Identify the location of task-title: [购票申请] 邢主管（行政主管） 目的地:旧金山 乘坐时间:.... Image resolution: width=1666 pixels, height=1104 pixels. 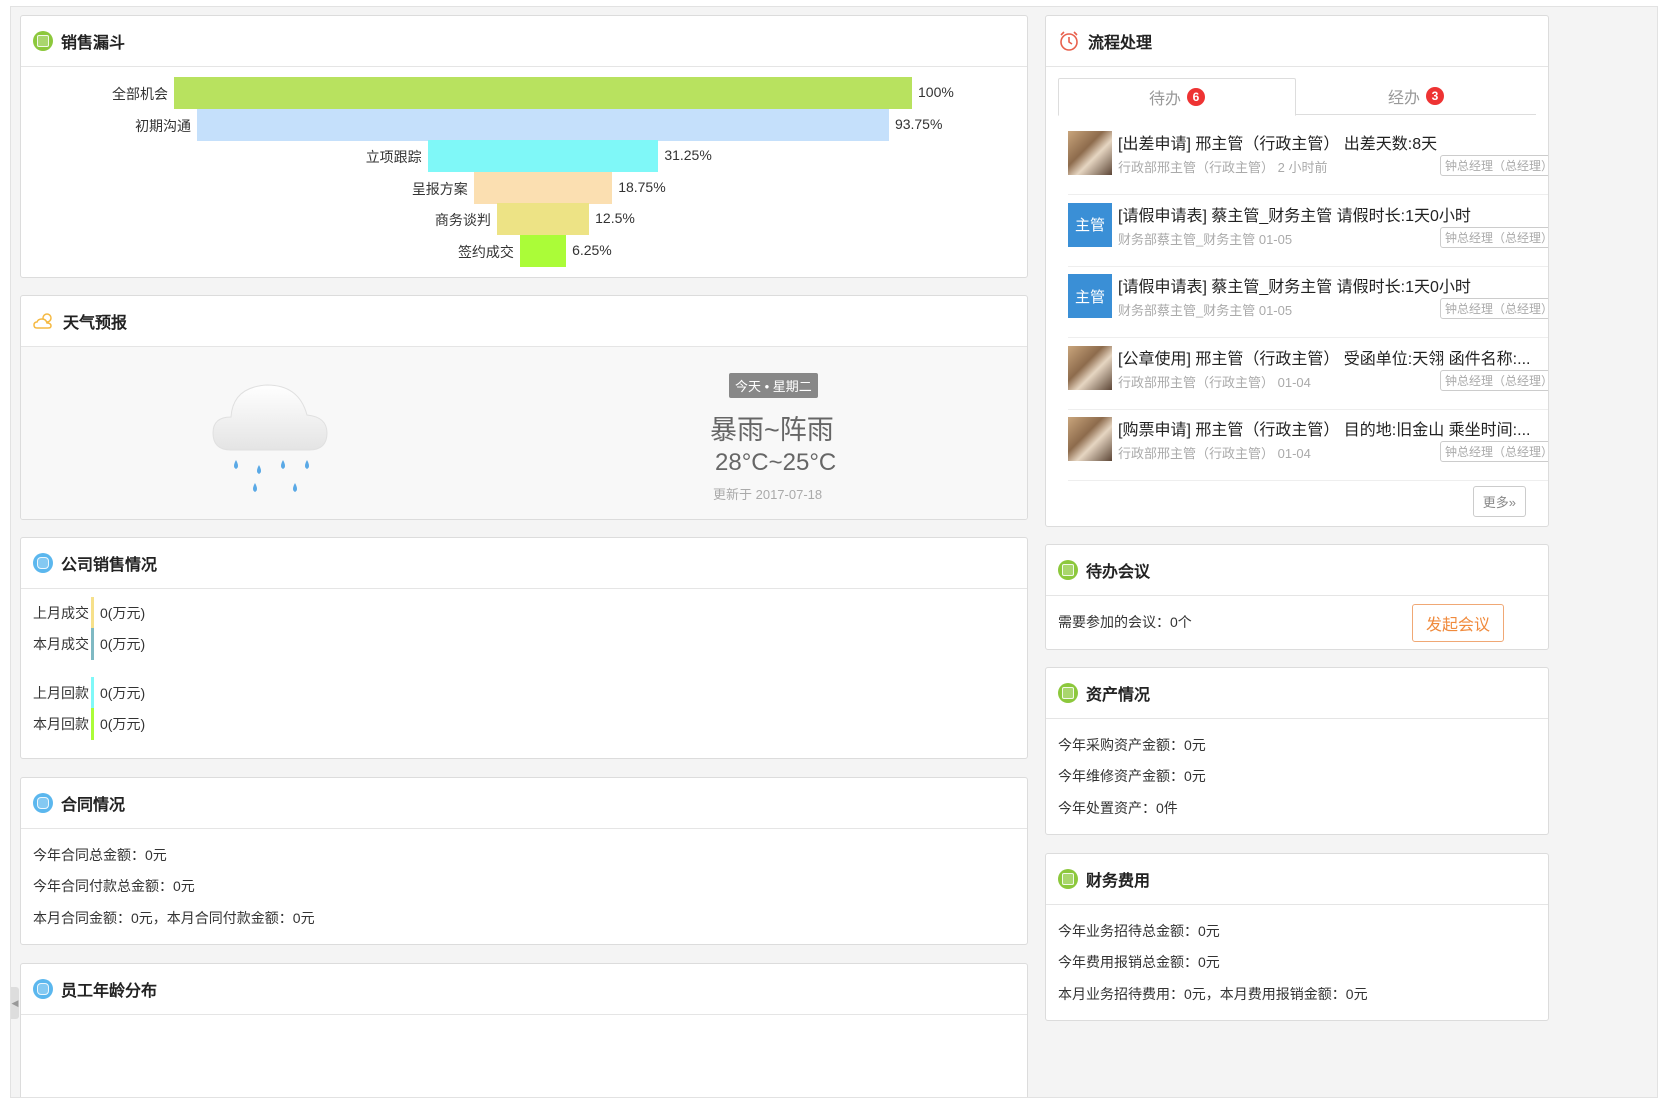
(1324, 428).